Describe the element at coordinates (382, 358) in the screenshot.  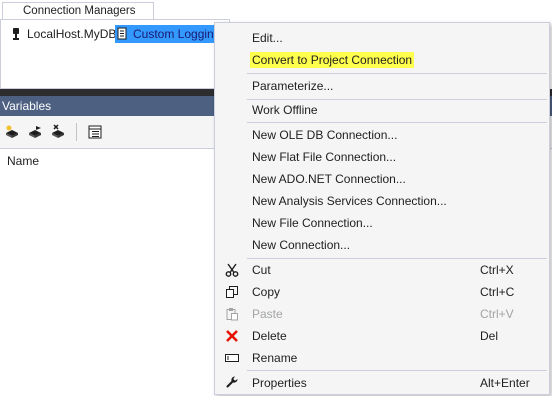
I see `menu-item-rename: Rename` at that location.